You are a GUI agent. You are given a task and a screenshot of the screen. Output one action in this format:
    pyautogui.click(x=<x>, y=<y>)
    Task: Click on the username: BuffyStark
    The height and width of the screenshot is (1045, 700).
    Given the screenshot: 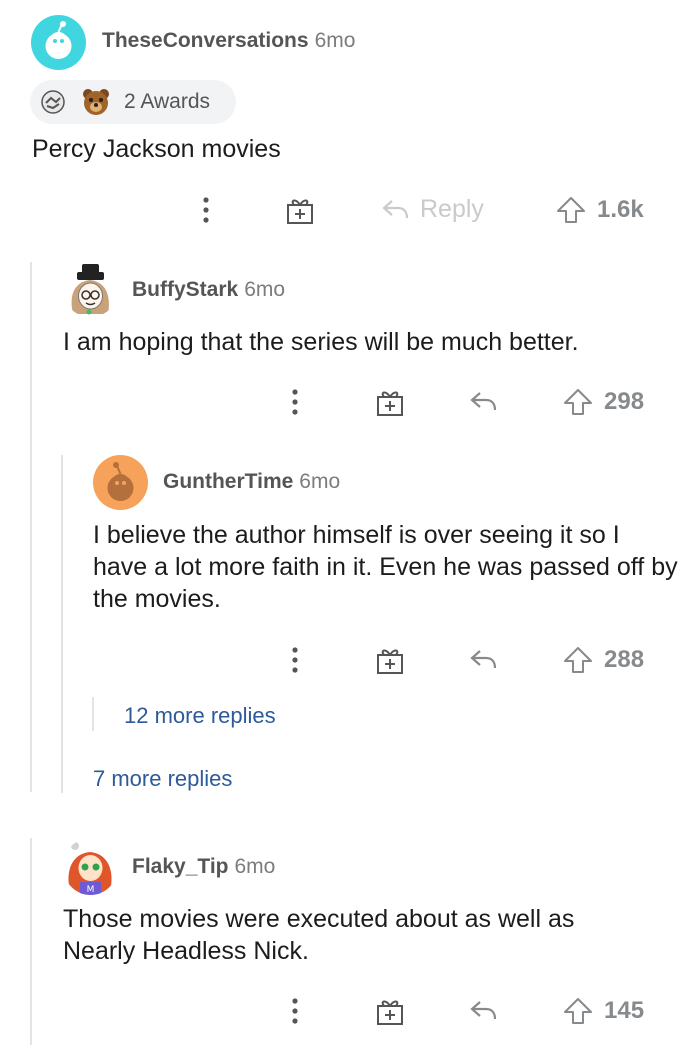 What is the action you would take?
    pyautogui.click(x=185, y=289)
    